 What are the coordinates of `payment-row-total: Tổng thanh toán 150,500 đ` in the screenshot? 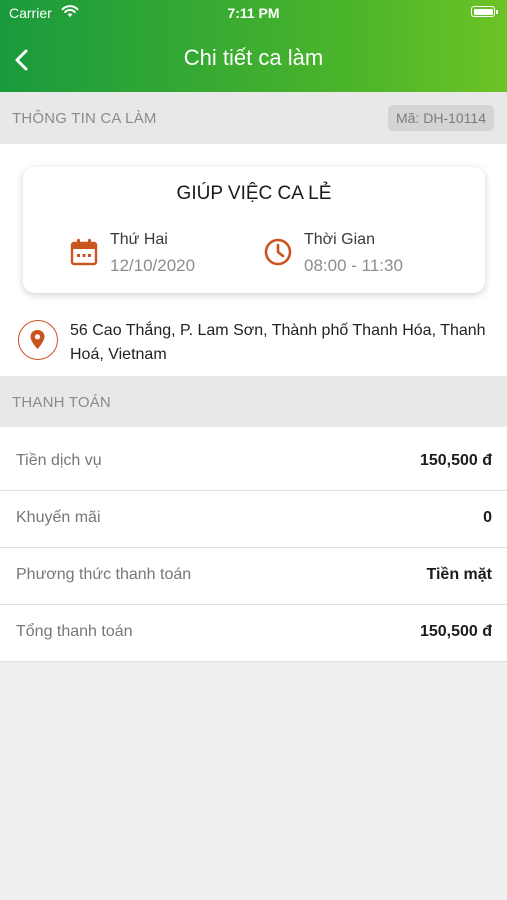 It's located at (253, 633).